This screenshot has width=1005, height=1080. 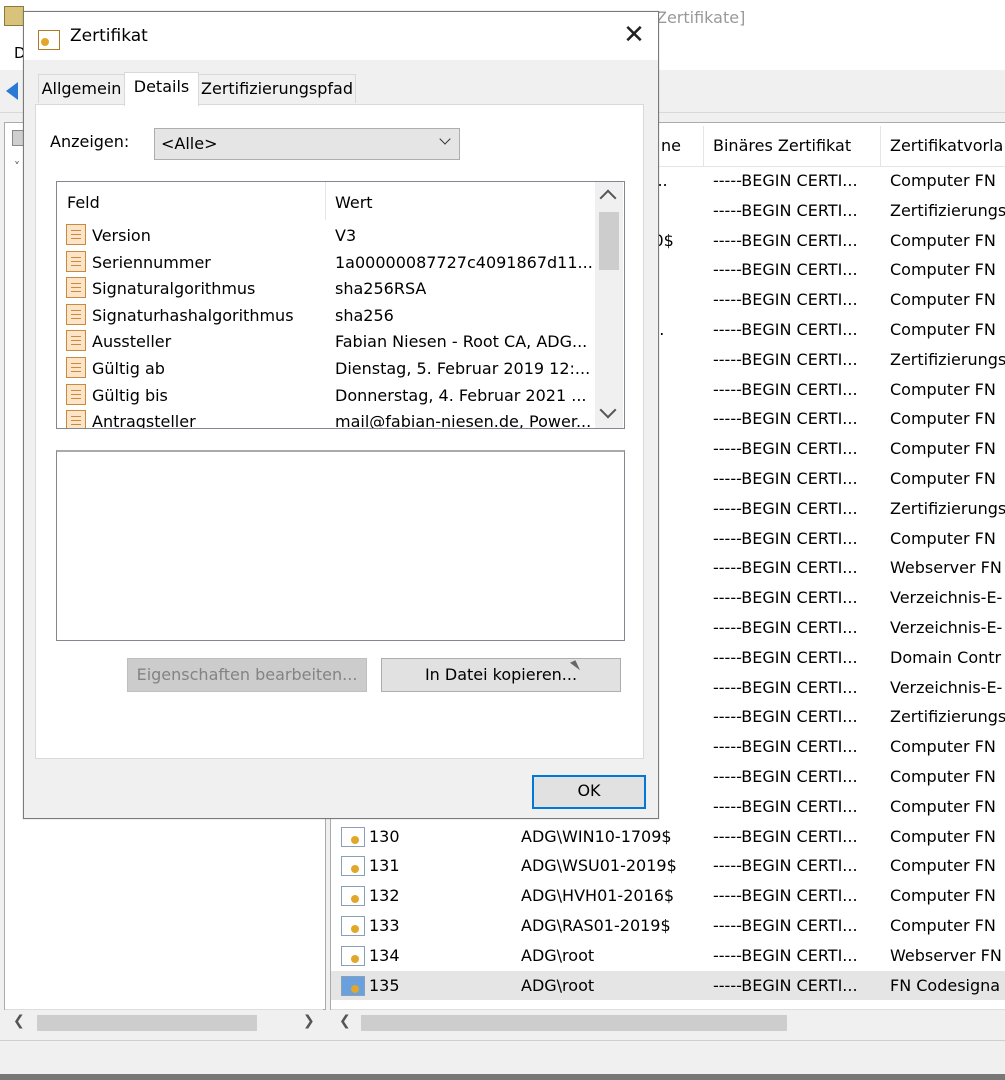 What do you see at coordinates (309, 1021) in the screenshot?
I see `scroll-right-icon: ❯` at bounding box center [309, 1021].